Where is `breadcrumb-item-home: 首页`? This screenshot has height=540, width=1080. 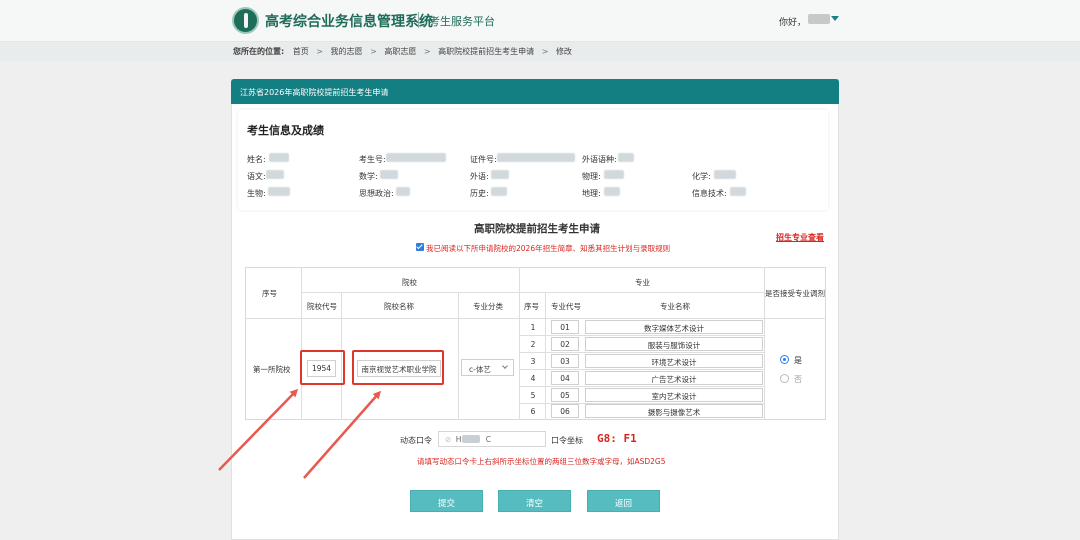 breadcrumb-item-home: 首页 is located at coordinates (301, 51).